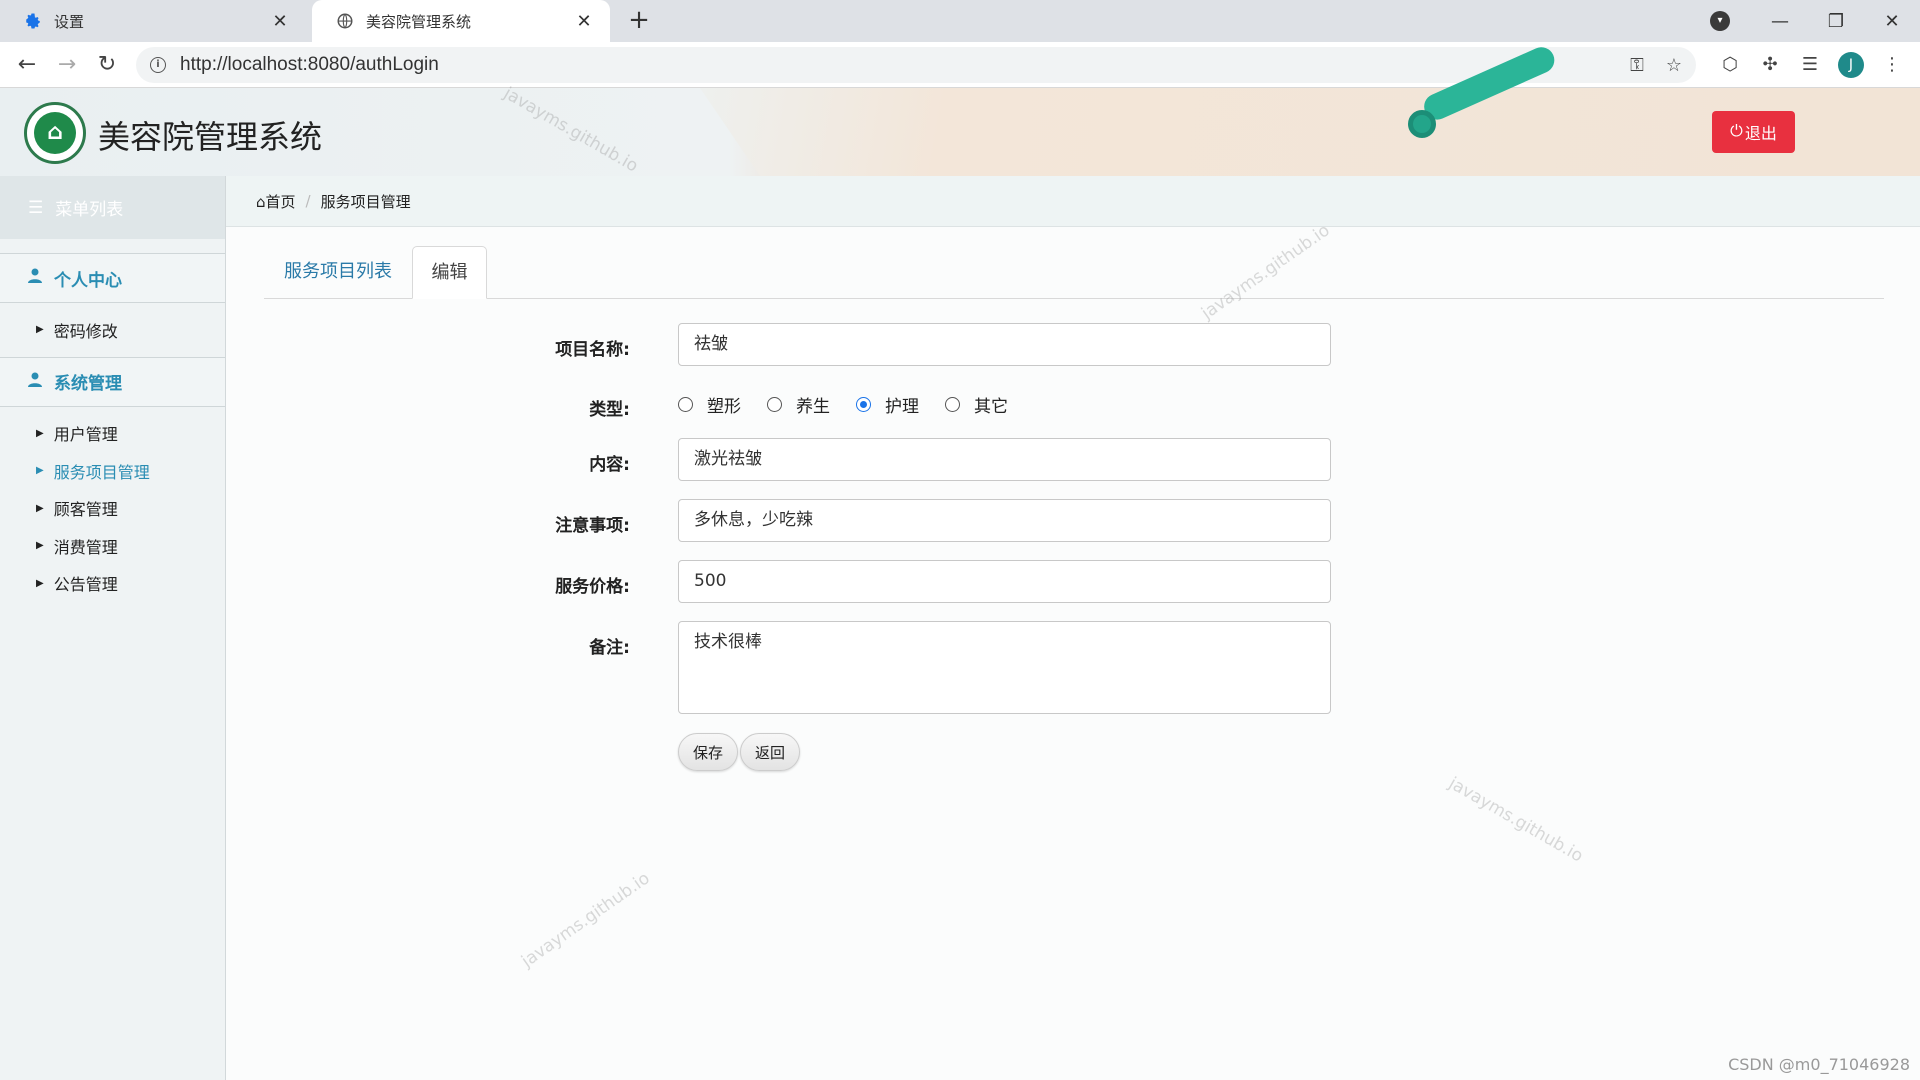 This screenshot has width=1920, height=1080. Describe the element at coordinates (101, 472) in the screenshot. I see `sidebar-item-label: 服务项目管理` at that location.